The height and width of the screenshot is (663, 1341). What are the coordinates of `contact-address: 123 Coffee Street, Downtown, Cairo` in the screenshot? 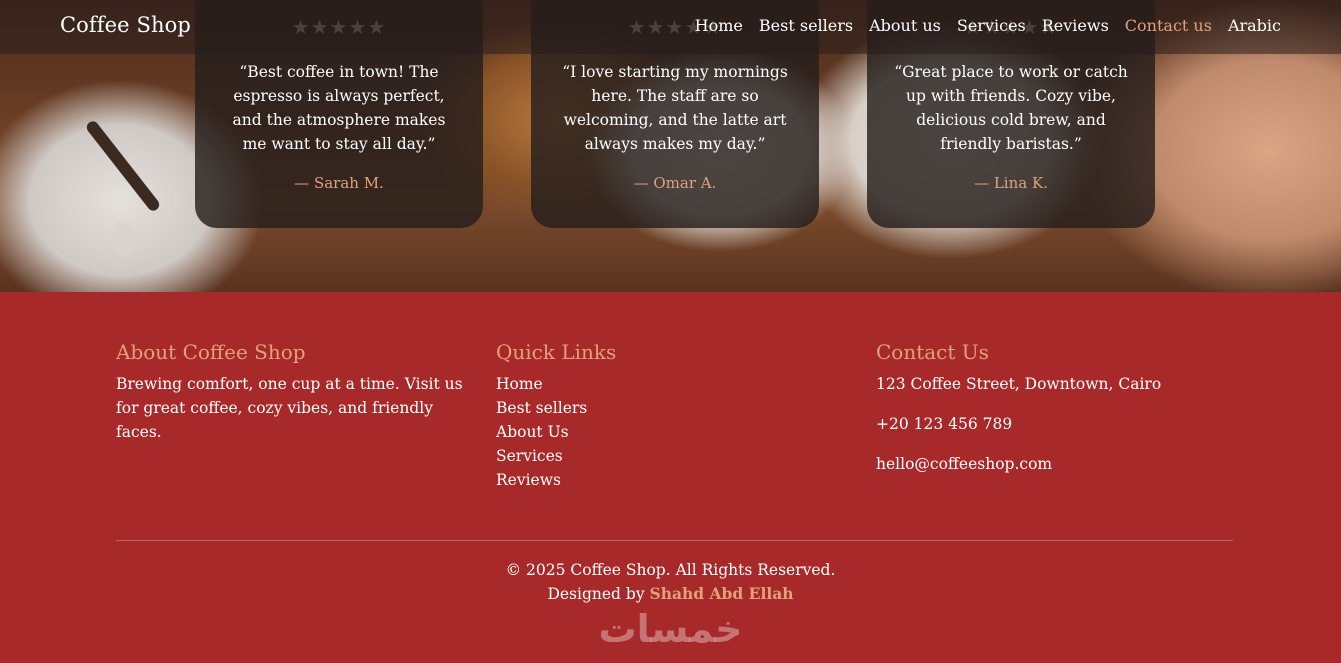 It's located at (1019, 384).